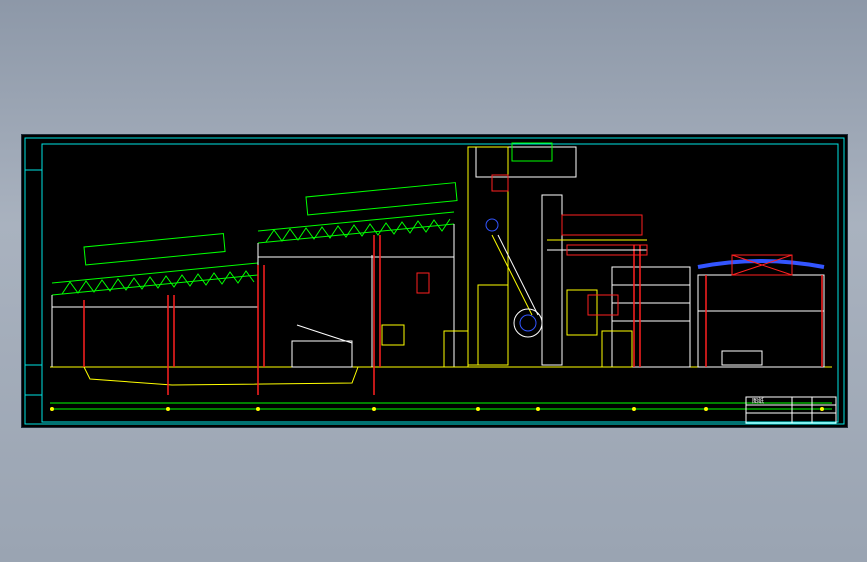 Image resolution: width=867 pixels, height=562 pixels. I want to click on title-block-label: 图纸, so click(758, 401).